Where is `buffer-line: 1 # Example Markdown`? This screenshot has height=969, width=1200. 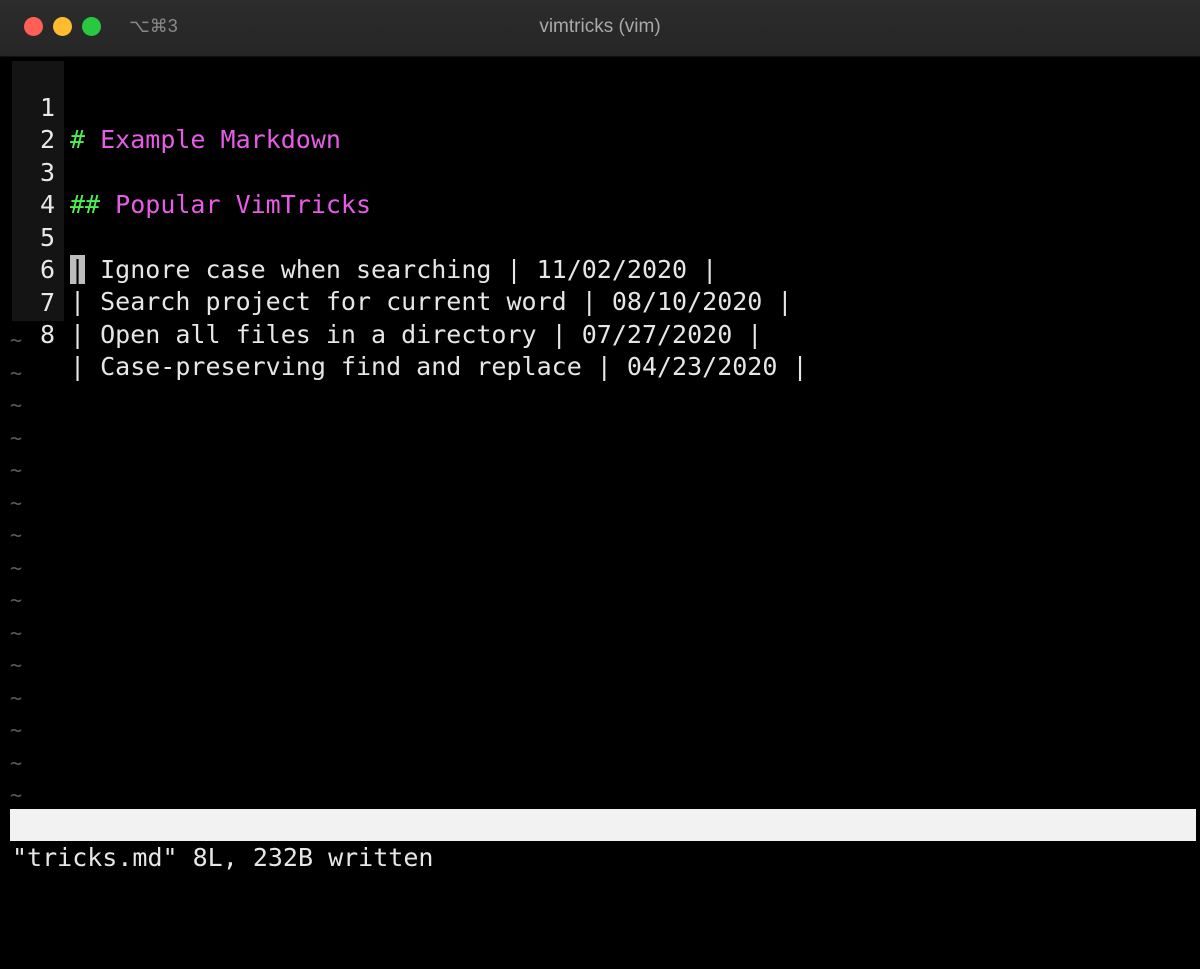
buffer-line: 1 # Example Markdown is located at coordinates (600, 107).